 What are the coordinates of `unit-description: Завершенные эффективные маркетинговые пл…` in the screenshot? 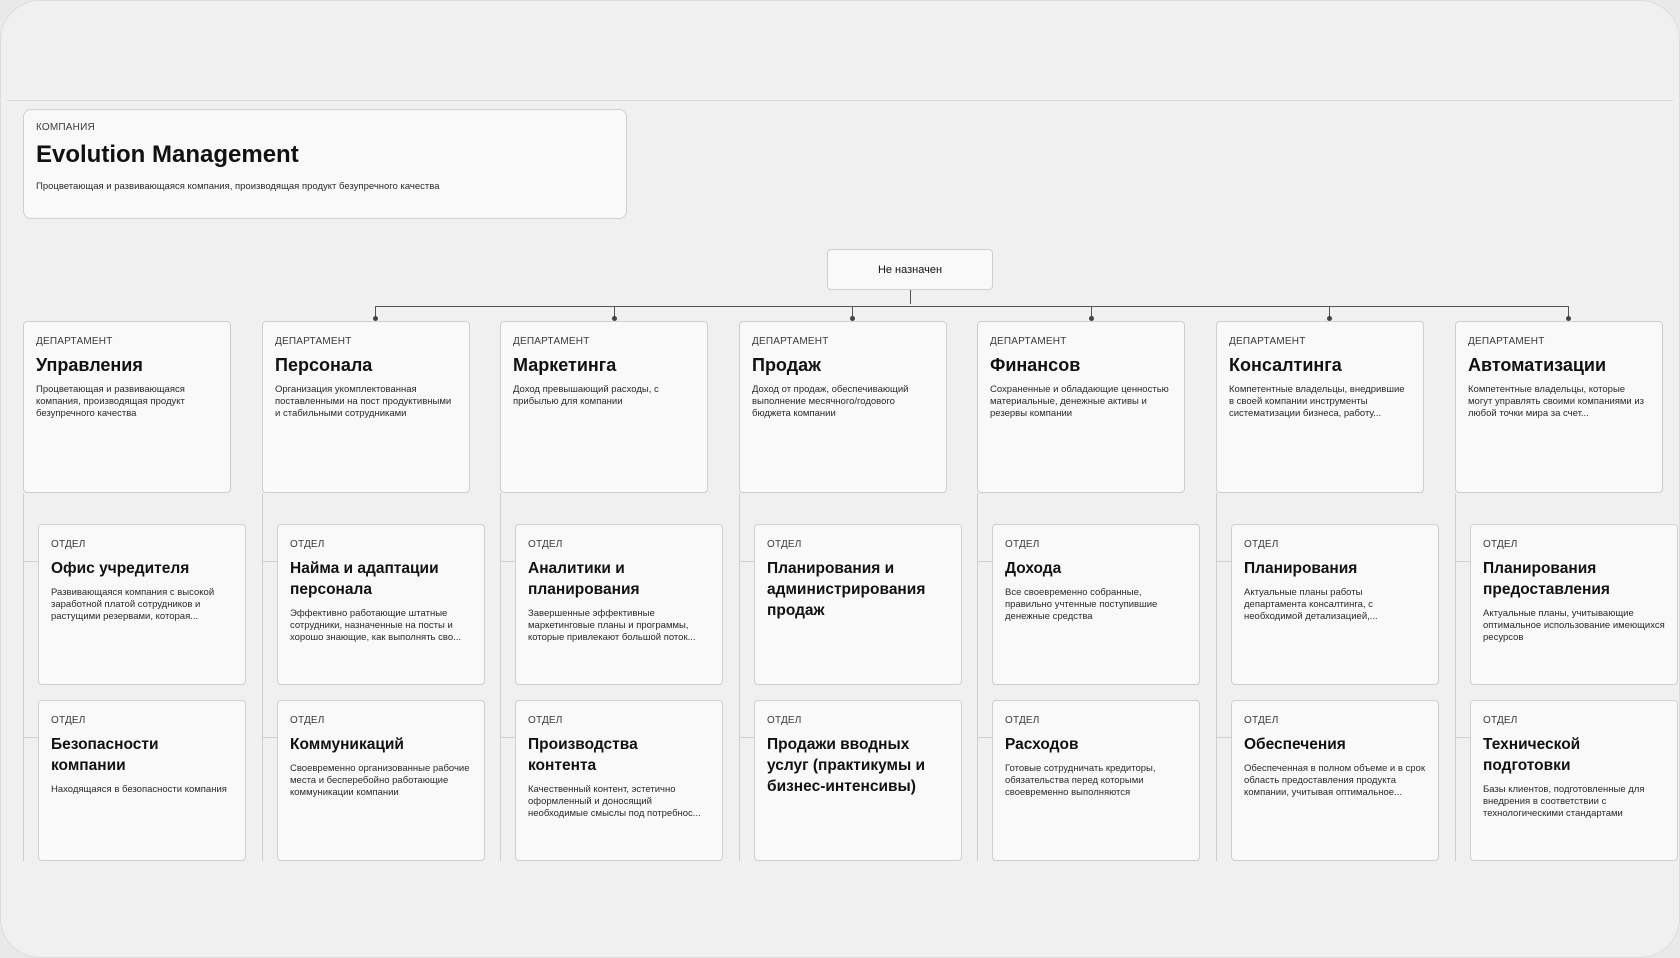 It's located at (612, 625).